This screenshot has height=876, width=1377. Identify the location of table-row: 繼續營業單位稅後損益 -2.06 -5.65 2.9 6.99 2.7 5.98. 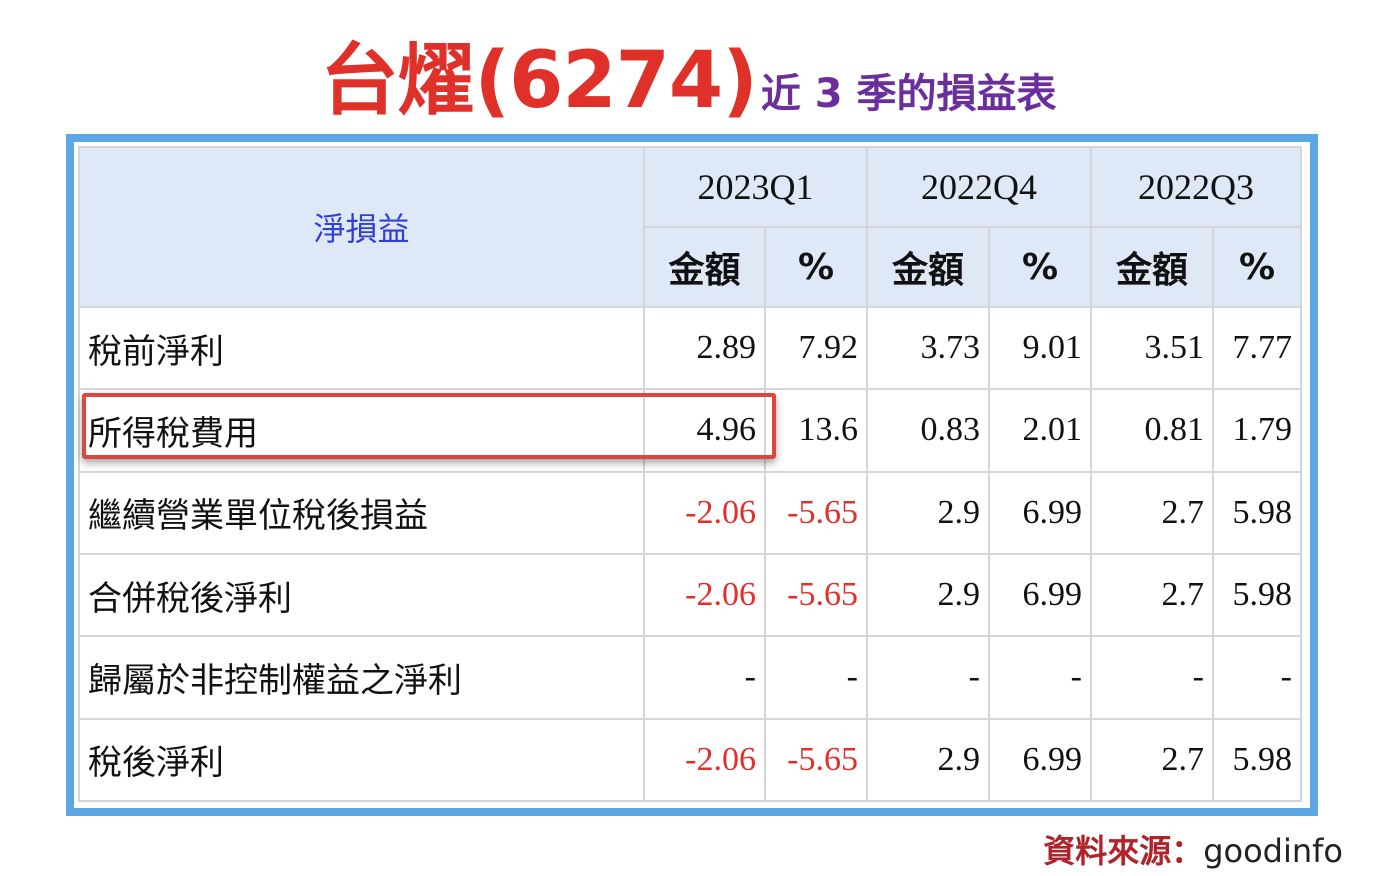
(690, 512).